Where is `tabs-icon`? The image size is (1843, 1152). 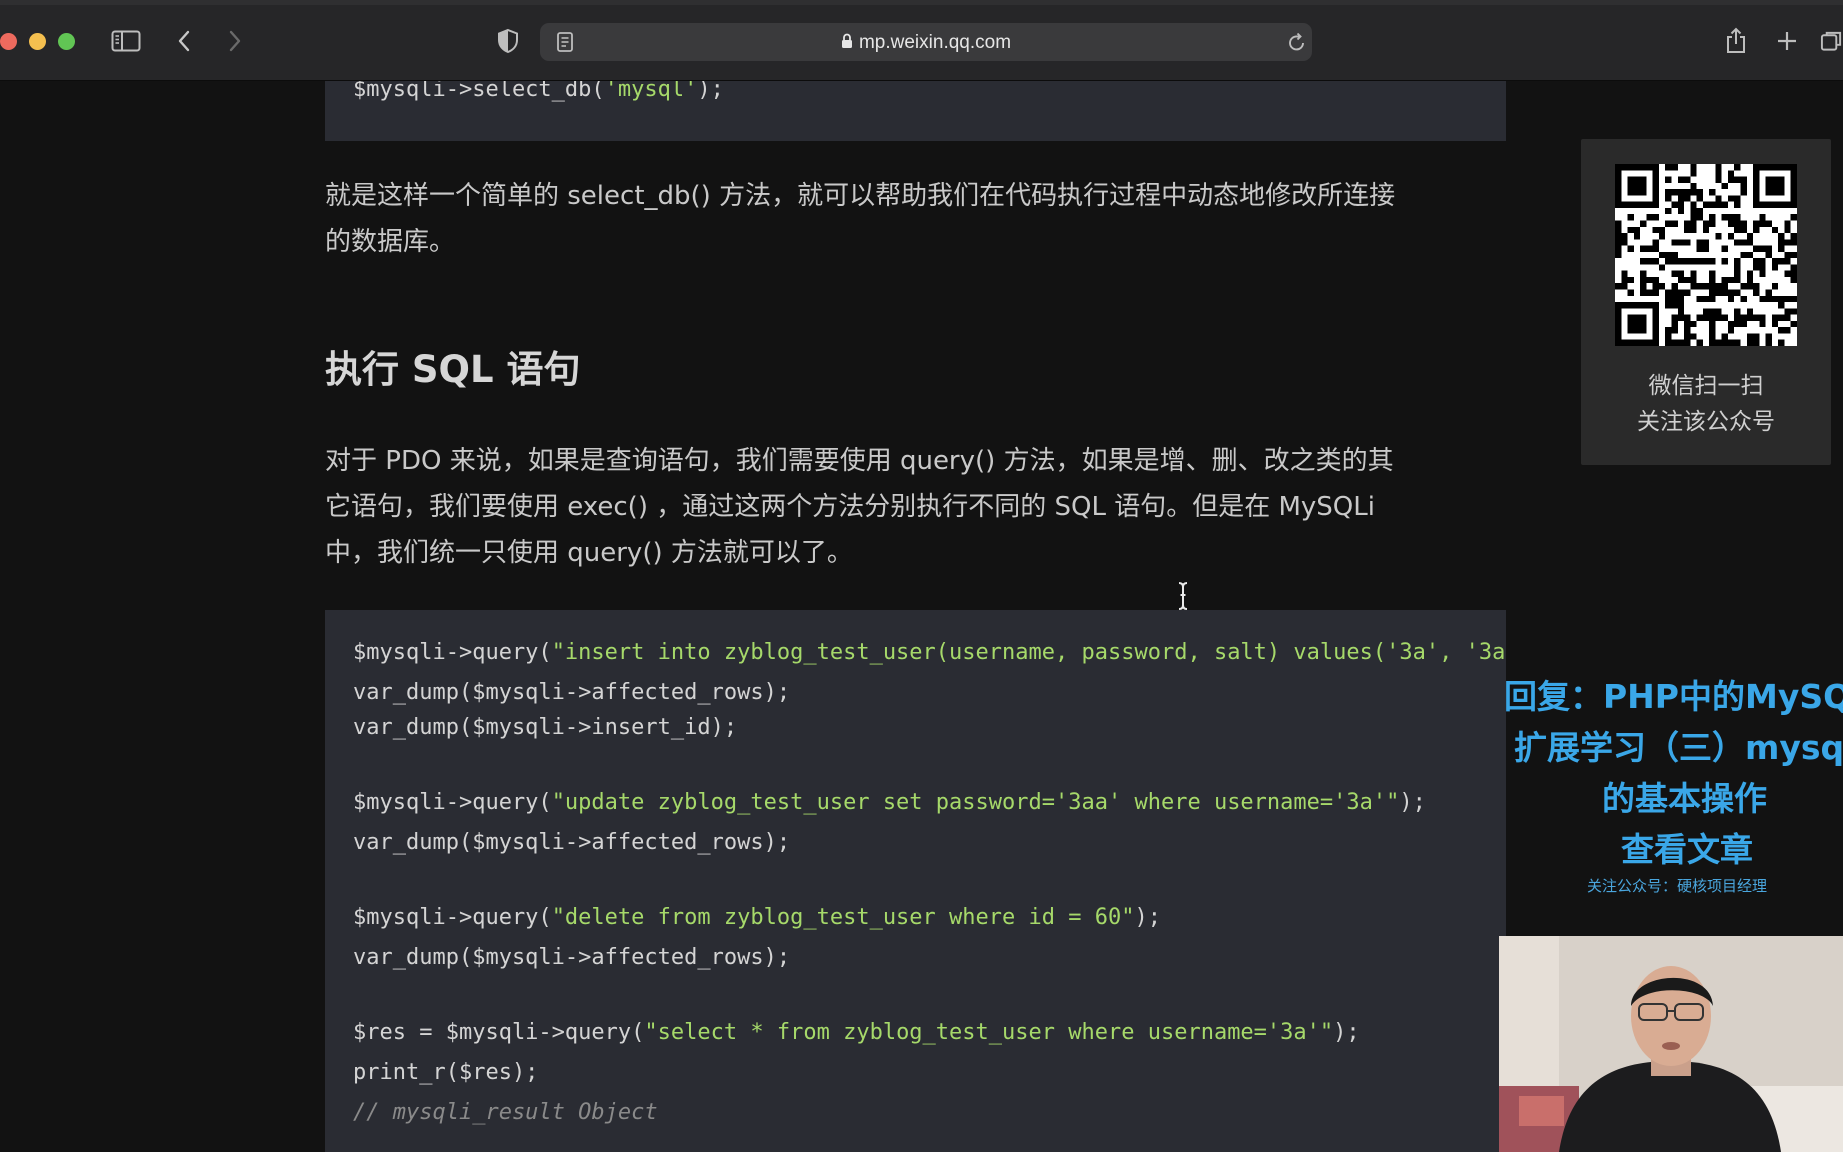
tabs-icon is located at coordinates (1831, 41).